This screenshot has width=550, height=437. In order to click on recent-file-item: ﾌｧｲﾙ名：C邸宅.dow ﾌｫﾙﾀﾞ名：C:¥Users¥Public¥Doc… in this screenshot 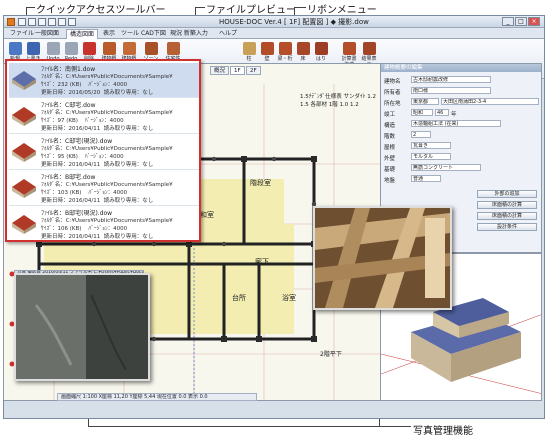, I will do `click(104, 116)`.